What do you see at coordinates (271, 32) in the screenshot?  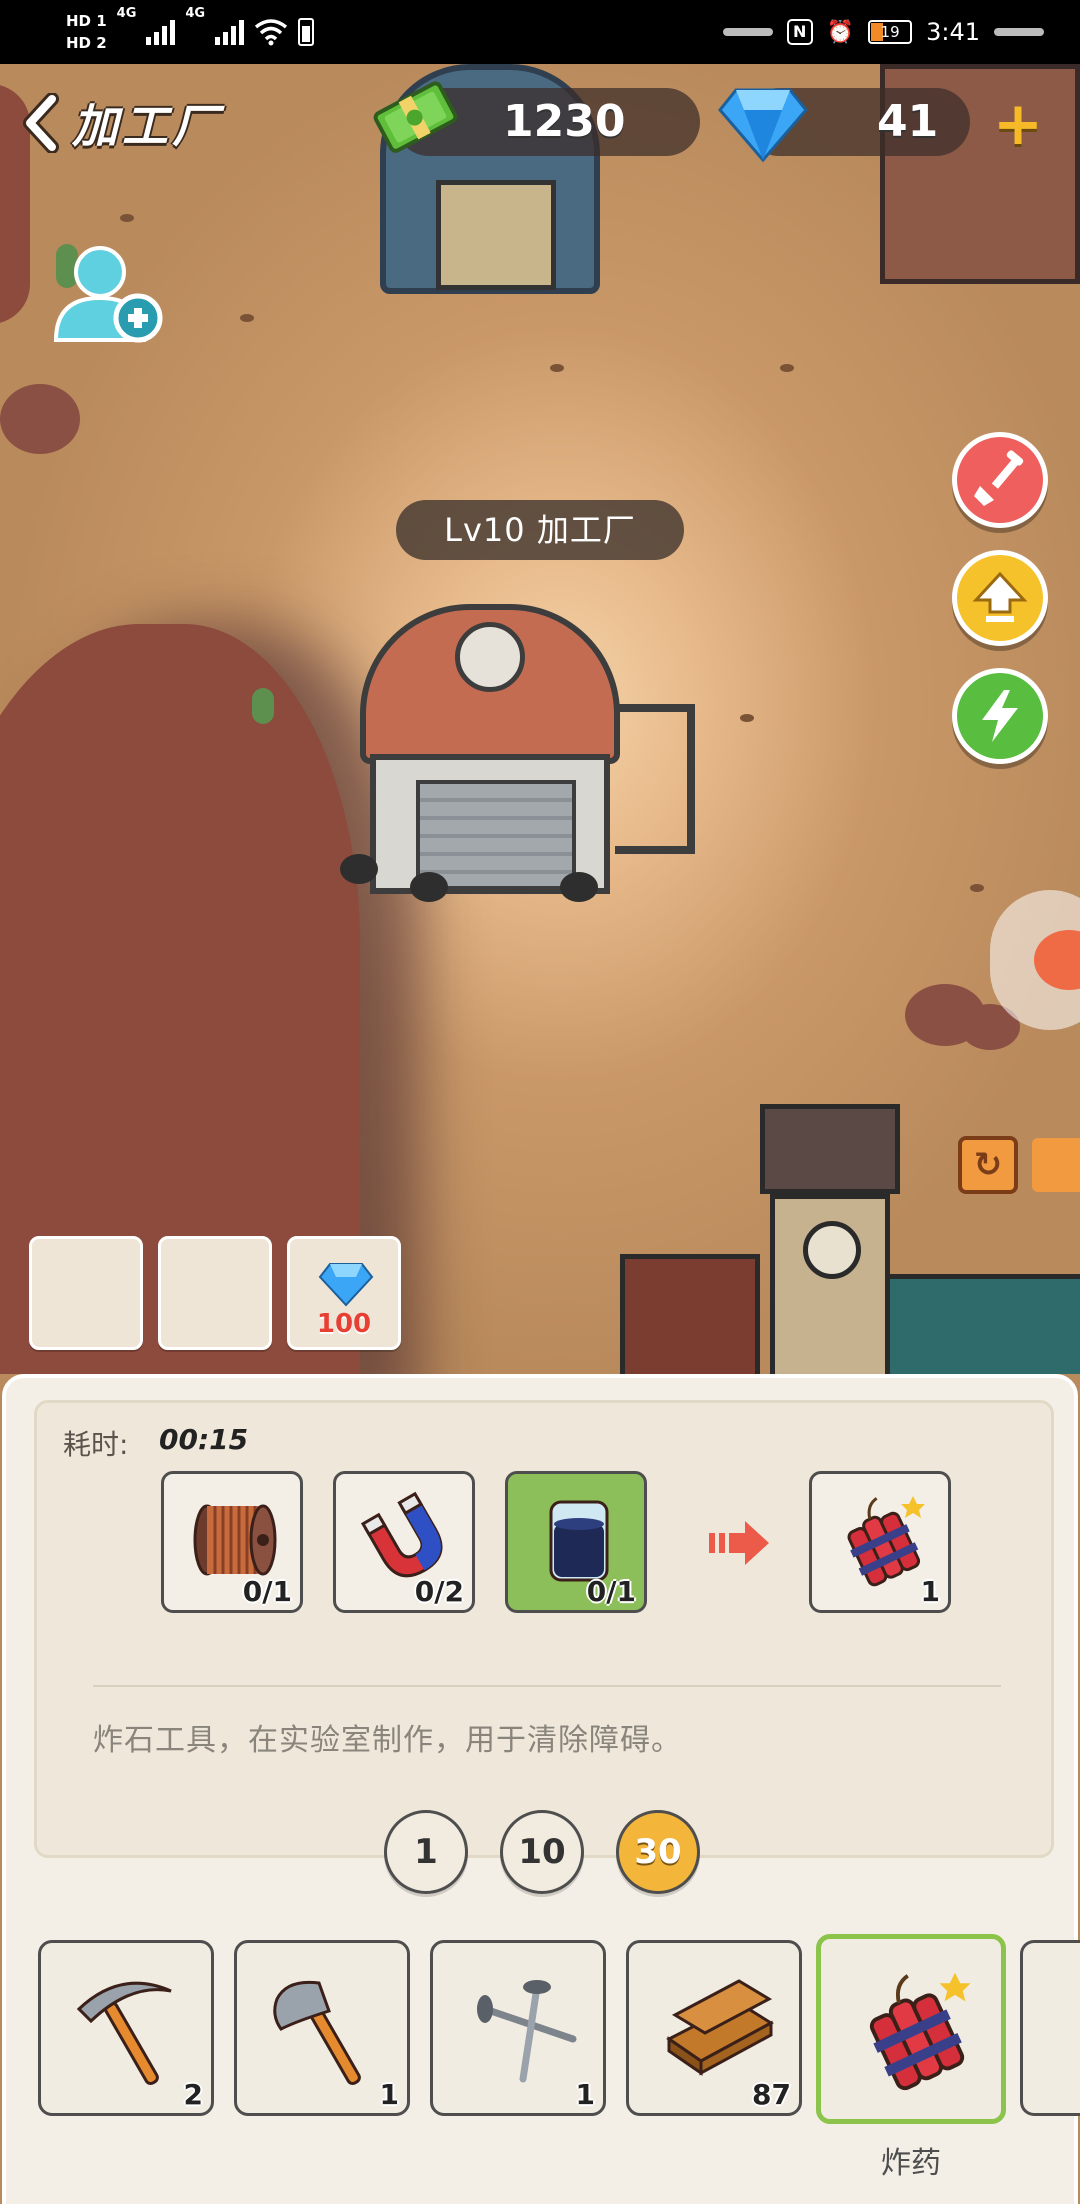 I see `wifi-icon` at bounding box center [271, 32].